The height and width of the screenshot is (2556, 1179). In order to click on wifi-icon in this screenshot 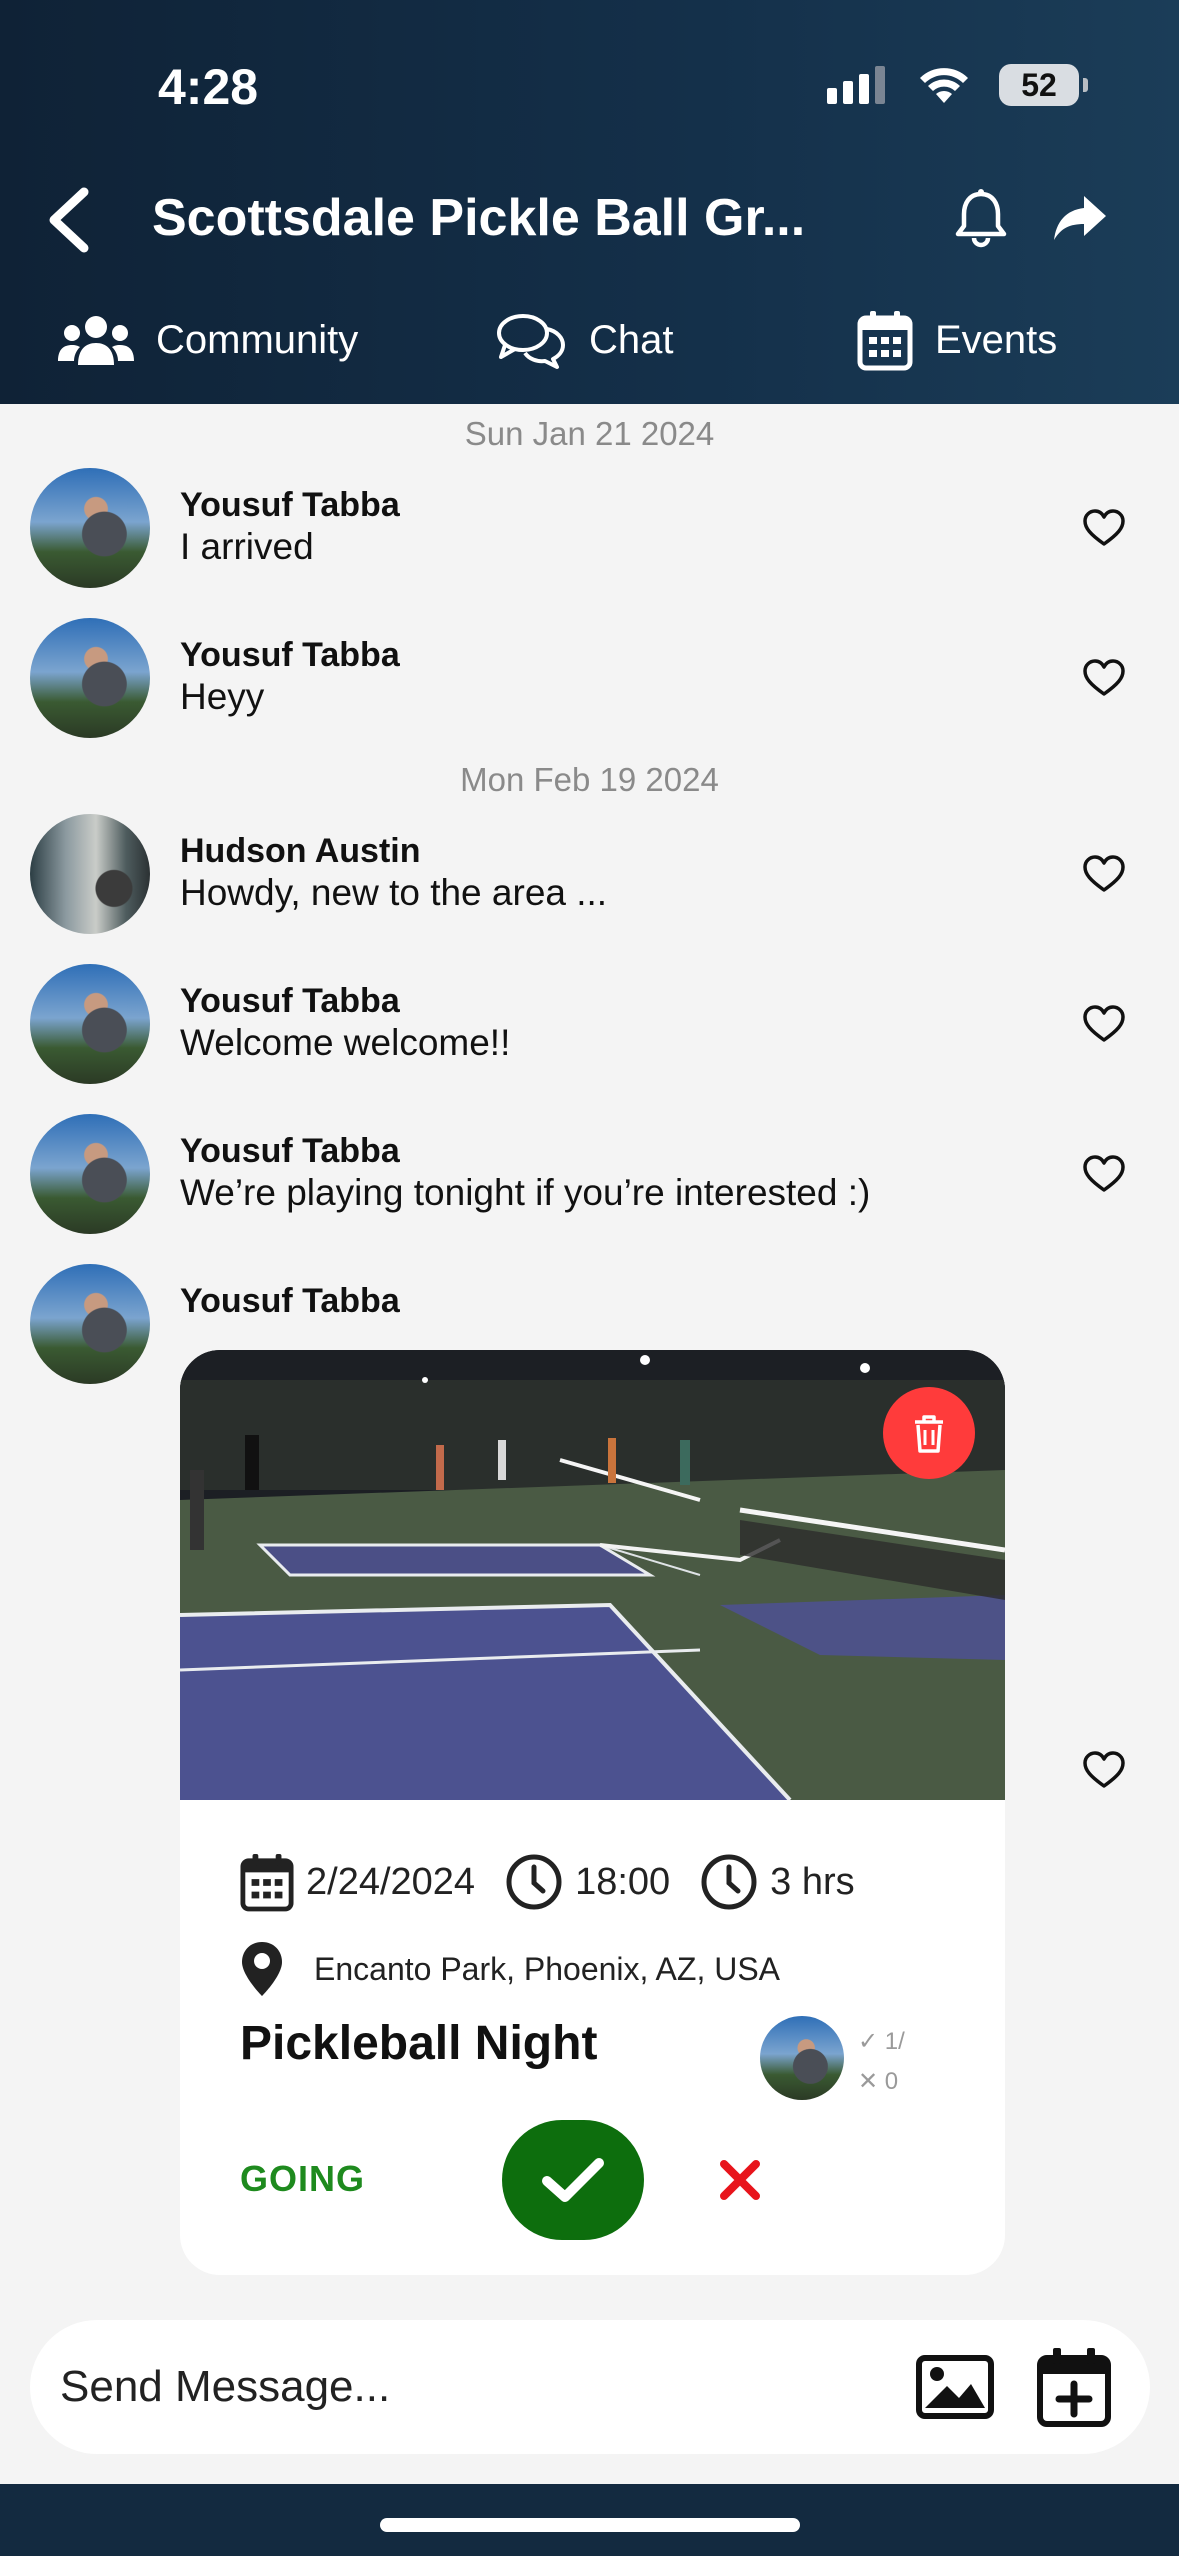, I will do `click(944, 85)`.